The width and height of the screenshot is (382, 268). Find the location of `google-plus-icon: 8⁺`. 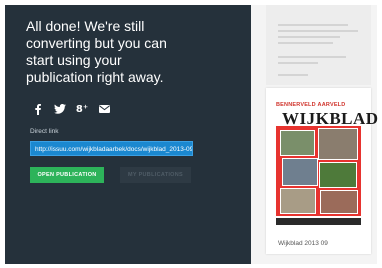

google-plus-icon: 8⁺ is located at coordinates (82, 109).